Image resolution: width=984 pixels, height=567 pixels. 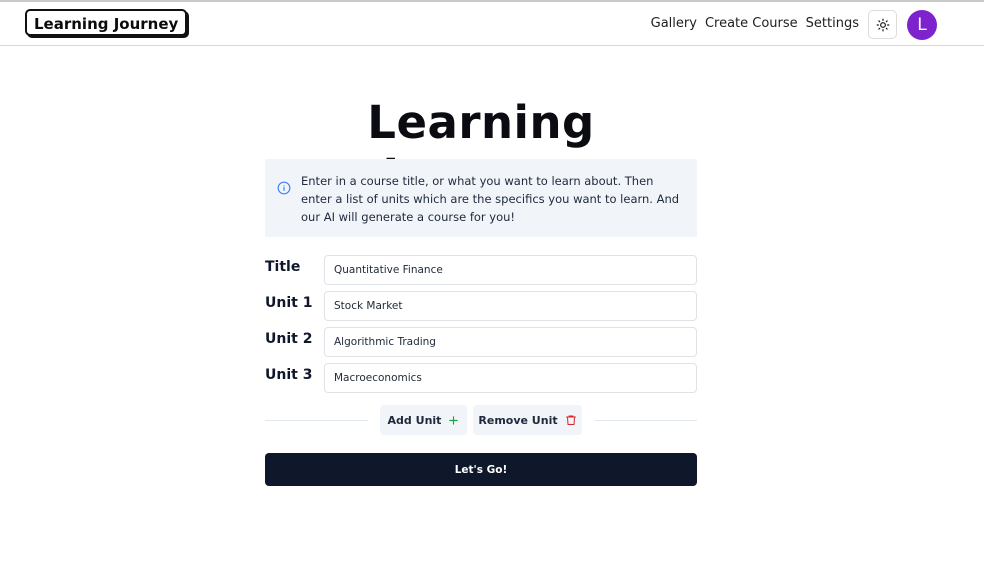 What do you see at coordinates (316, 420) in the screenshot?
I see `divider-left` at bounding box center [316, 420].